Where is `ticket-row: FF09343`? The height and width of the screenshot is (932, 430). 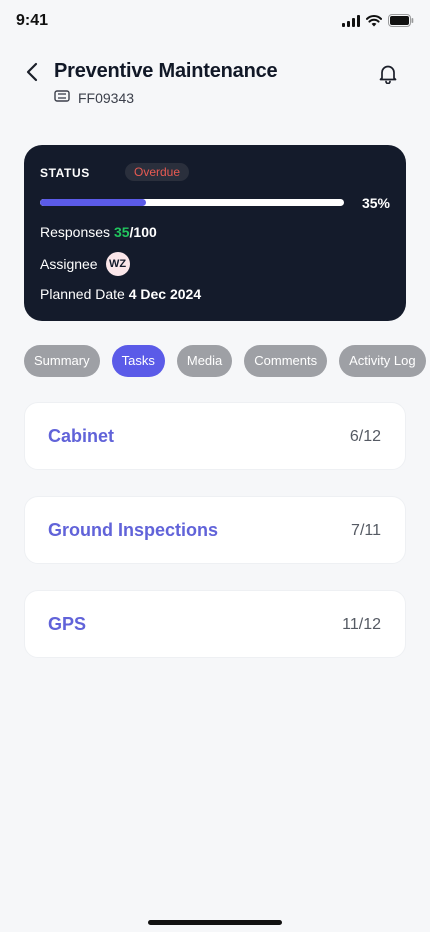
ticket-row: FF09343 is located at coordinates (94, 98).